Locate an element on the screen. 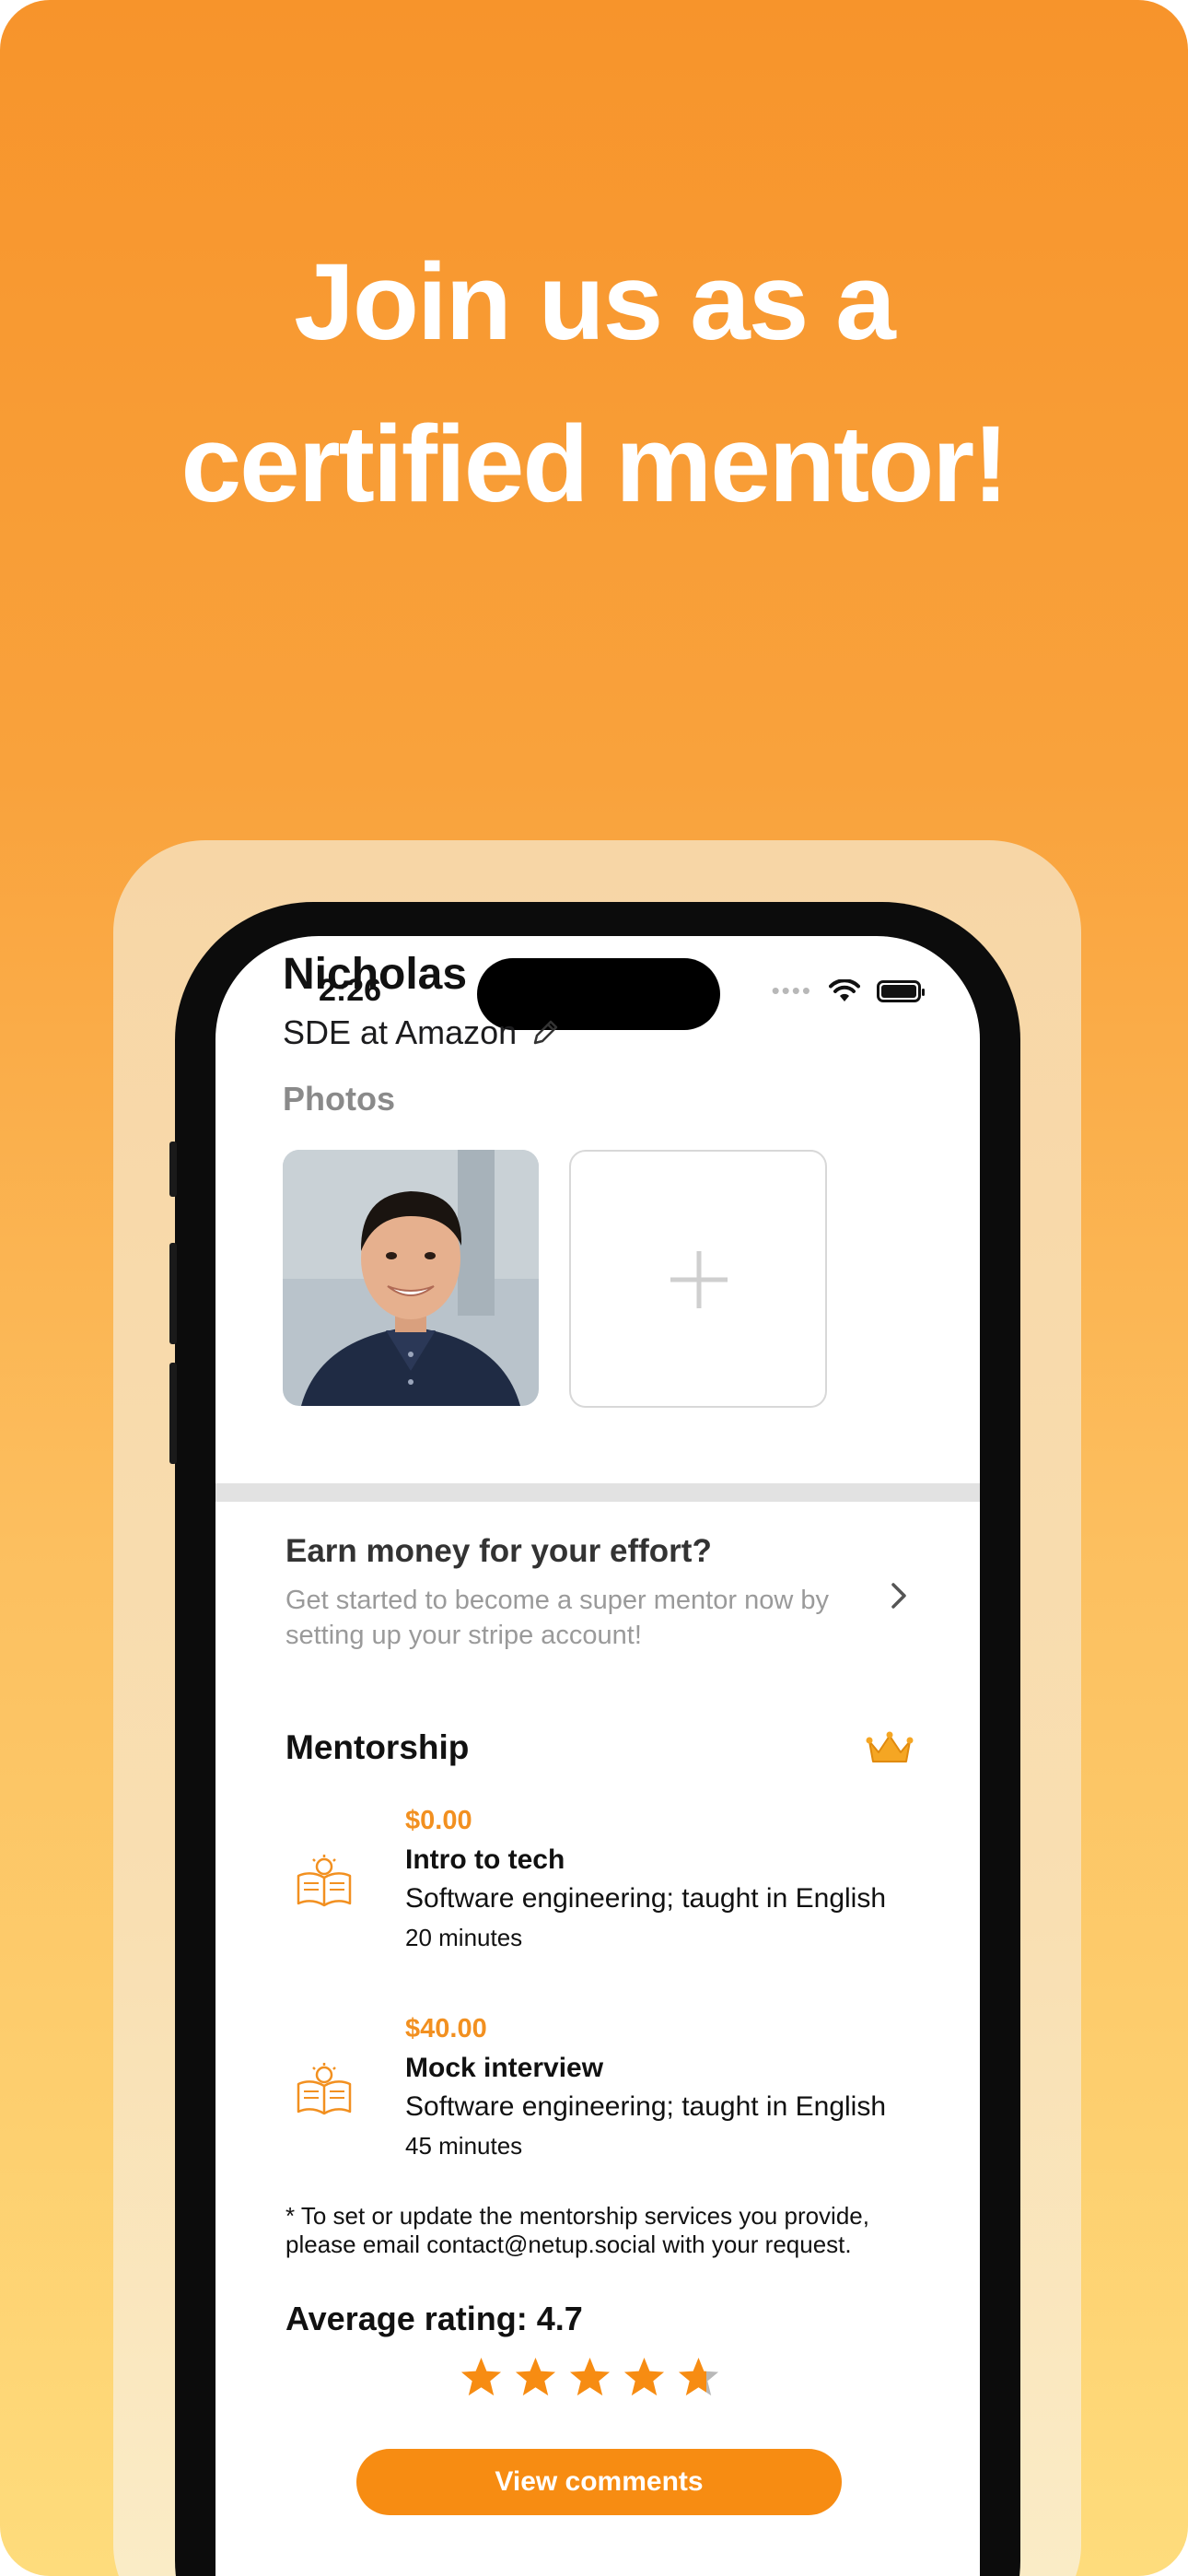  service-name: Intro to tech is located at coordinates (485, 1860).